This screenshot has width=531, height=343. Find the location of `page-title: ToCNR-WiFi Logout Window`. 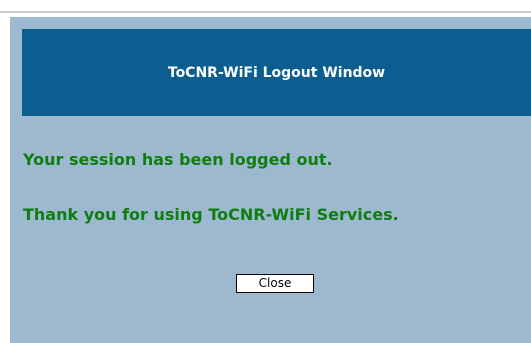

page-title: ToCNR-WiFi Logout Window is located at coordinates (276, 72).